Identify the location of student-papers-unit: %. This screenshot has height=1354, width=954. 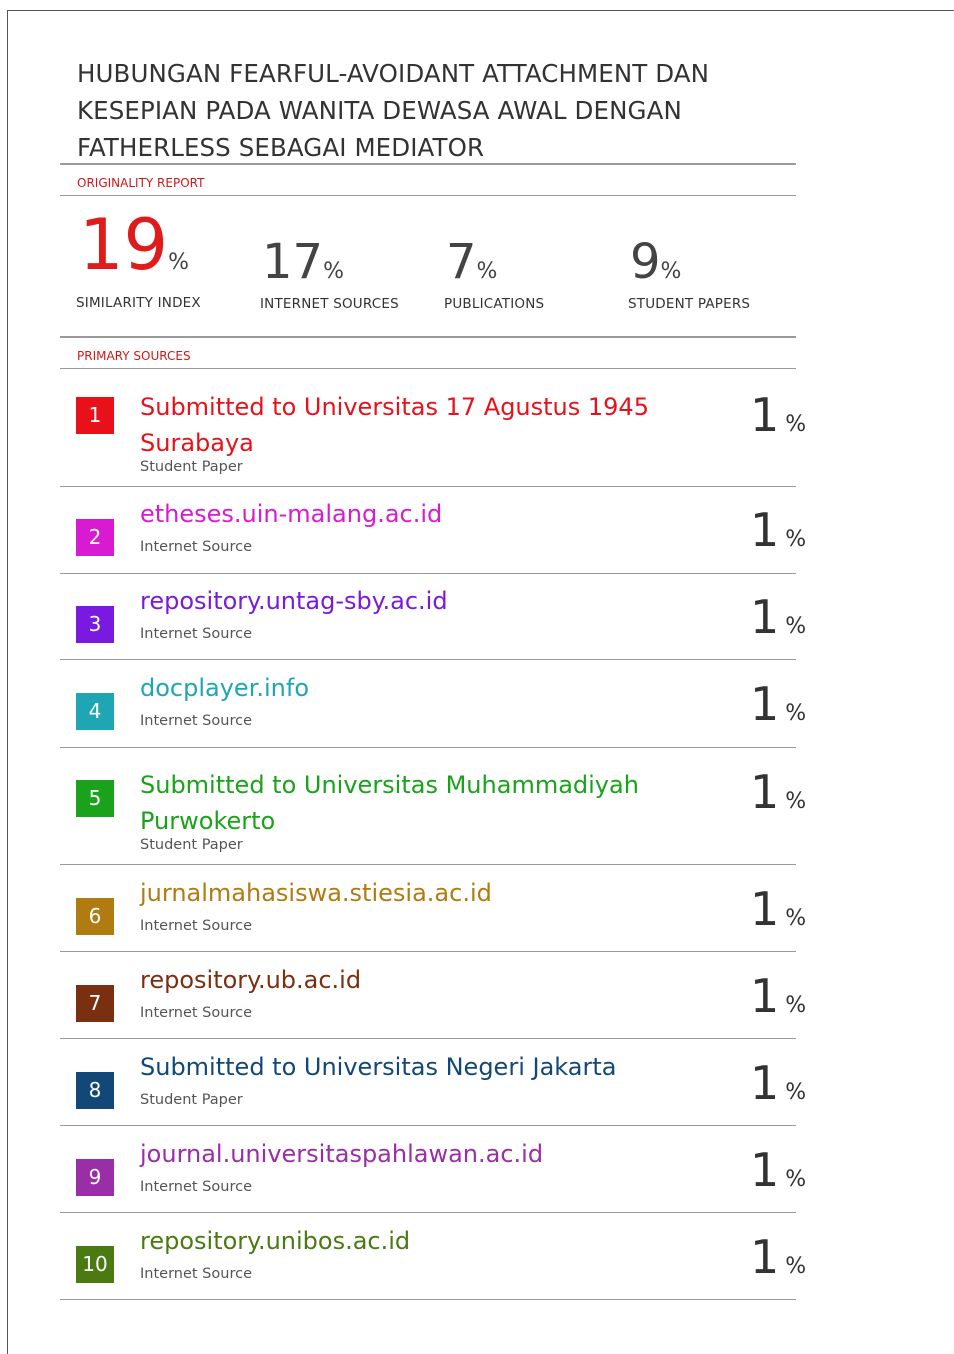
(671, 271).